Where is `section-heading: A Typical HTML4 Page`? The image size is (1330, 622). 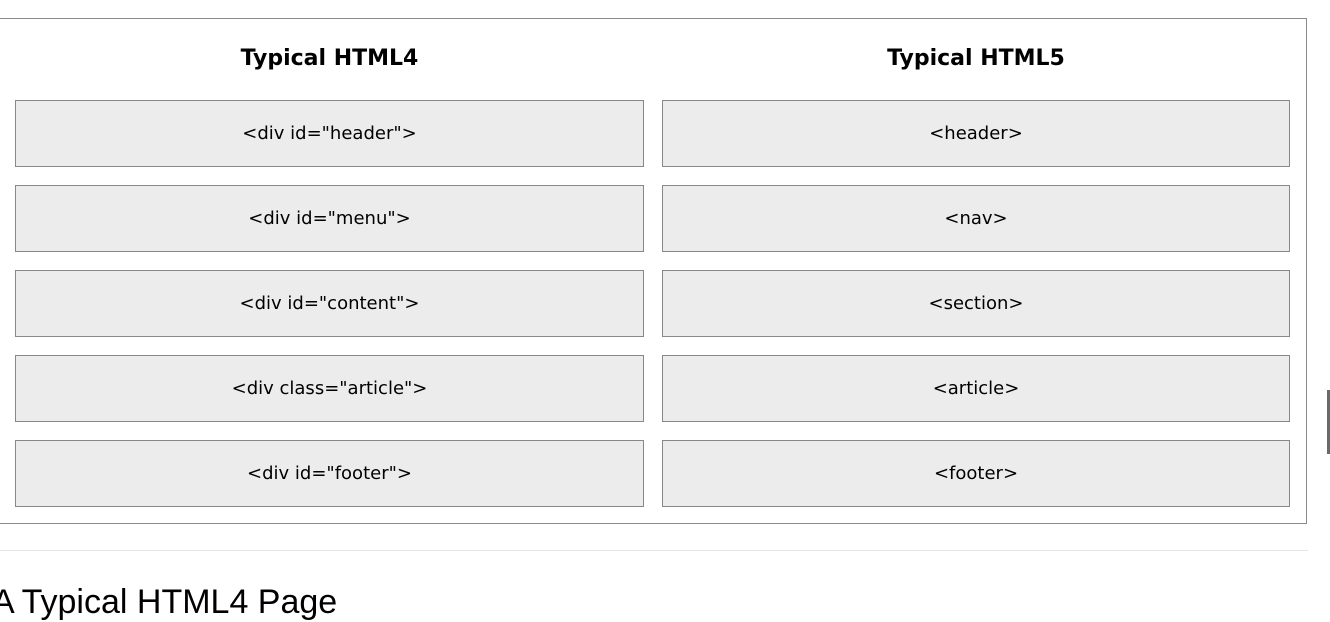
section-heading: A Typical HTML4 Page is located at coordinates (169, 602).